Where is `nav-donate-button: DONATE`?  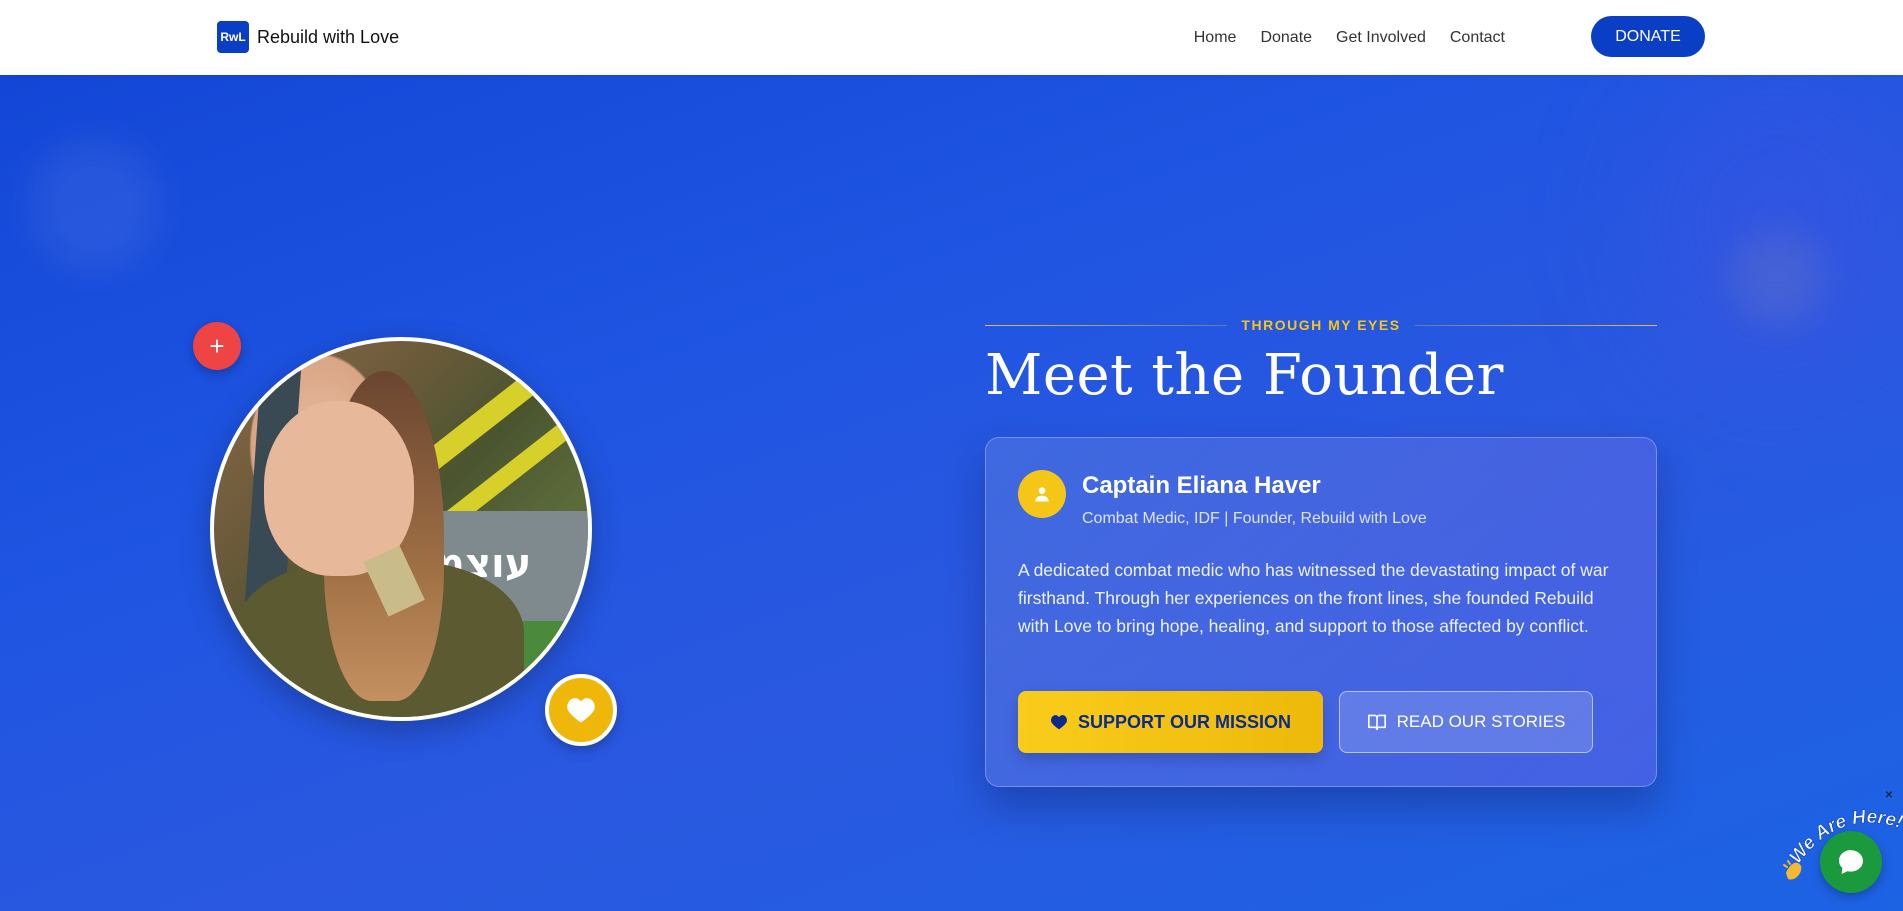
nav-donate-button: DONATE is located at coordinates (1648, 36).